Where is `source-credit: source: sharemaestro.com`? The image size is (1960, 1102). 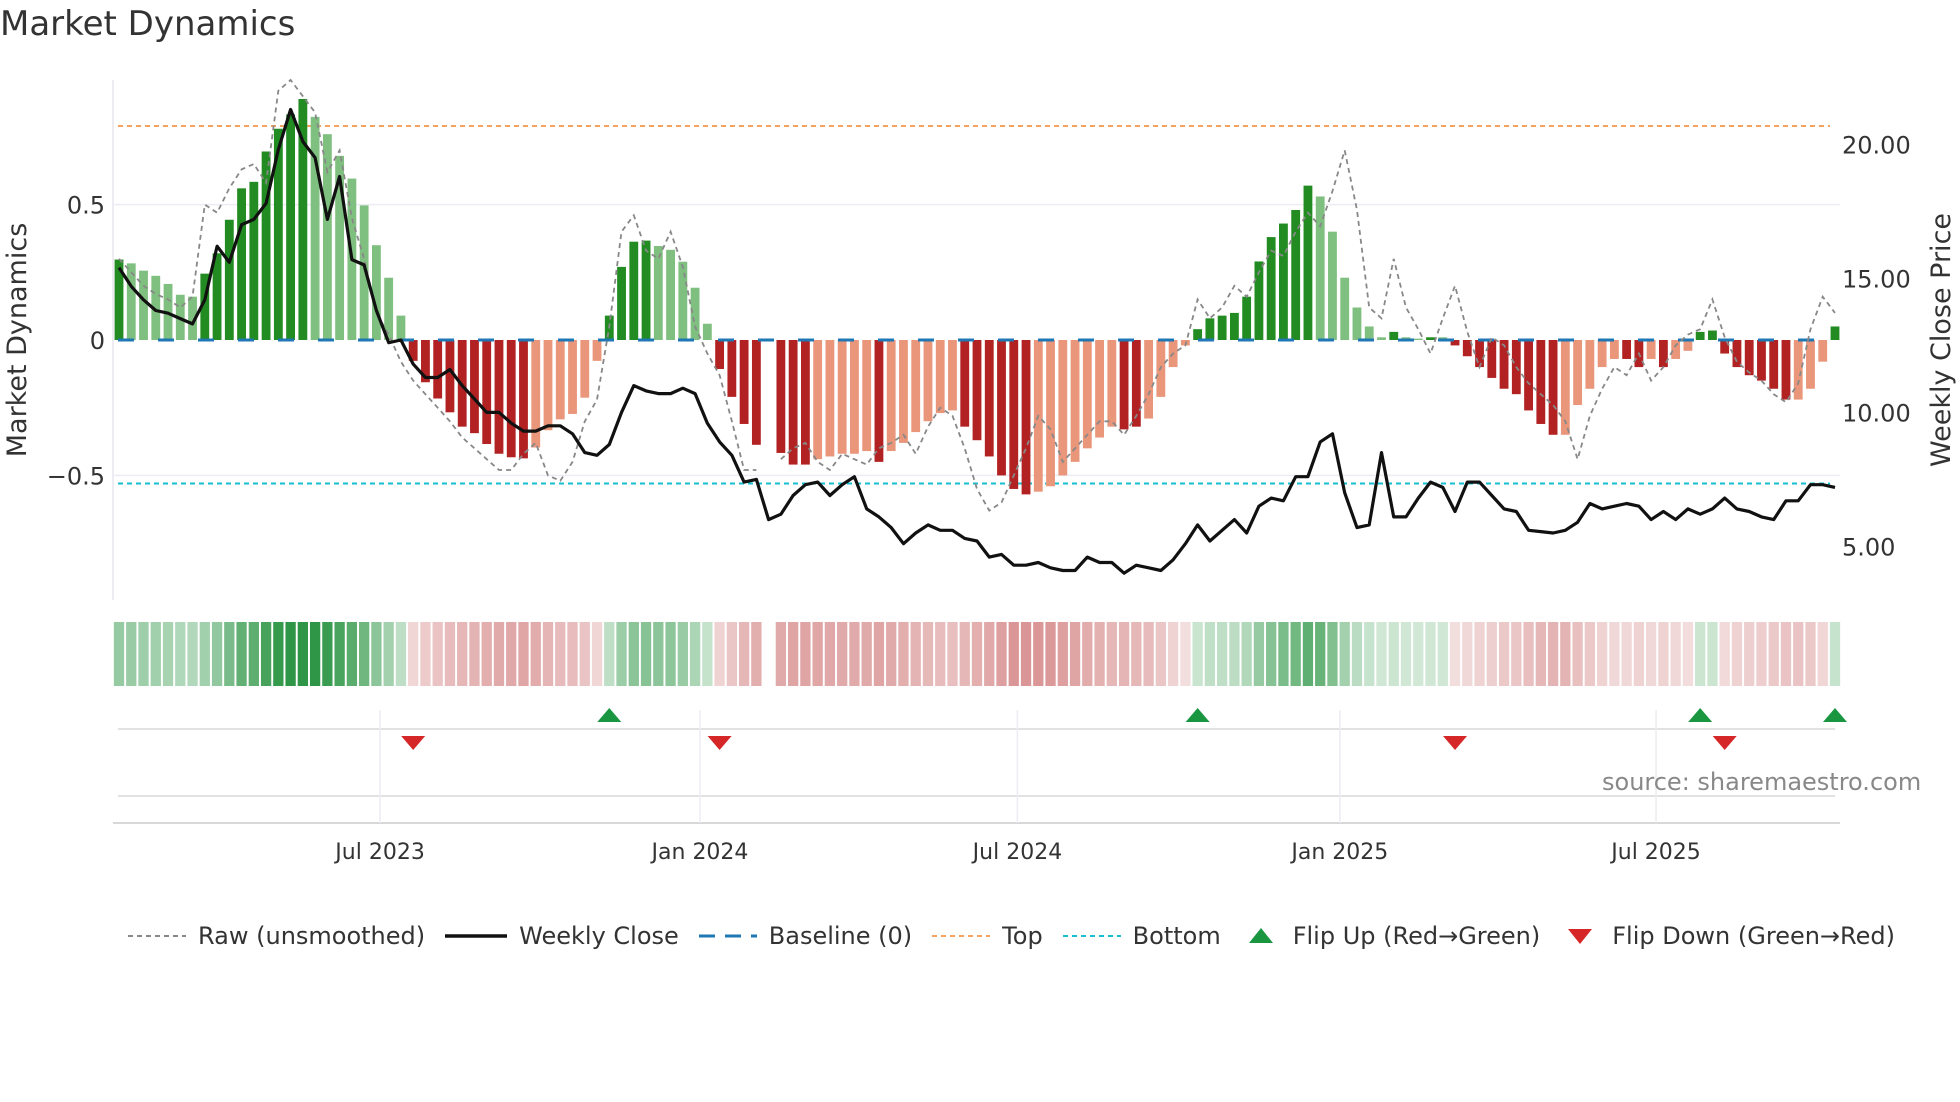
source-credit: source: sharemaestro.com is located at coordinates (1762, 782).